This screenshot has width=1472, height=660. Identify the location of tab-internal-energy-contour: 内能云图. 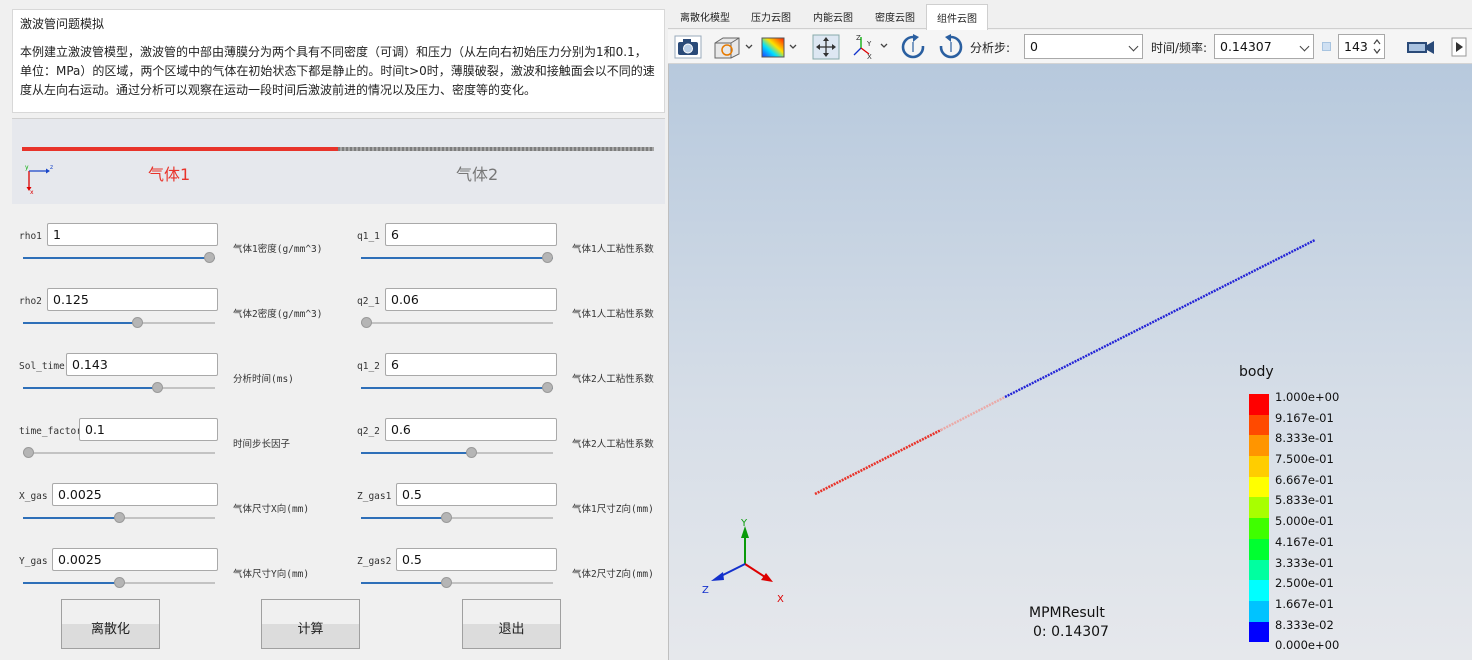
(833, 16).